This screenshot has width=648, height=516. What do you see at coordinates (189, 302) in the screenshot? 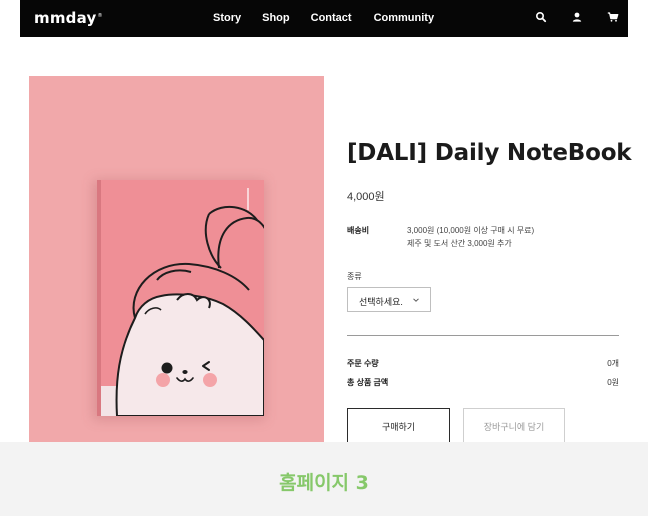
I see `character-illustration` at bounding box center [189, 302].